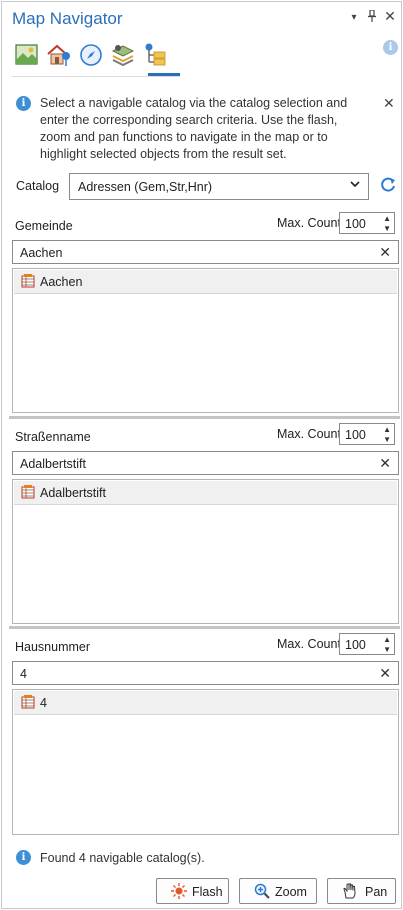  What do you see at coordinates (354, 17) in the screenshot?
I see `pane-menu-icon: ▾` at bounding box center [354, 17].